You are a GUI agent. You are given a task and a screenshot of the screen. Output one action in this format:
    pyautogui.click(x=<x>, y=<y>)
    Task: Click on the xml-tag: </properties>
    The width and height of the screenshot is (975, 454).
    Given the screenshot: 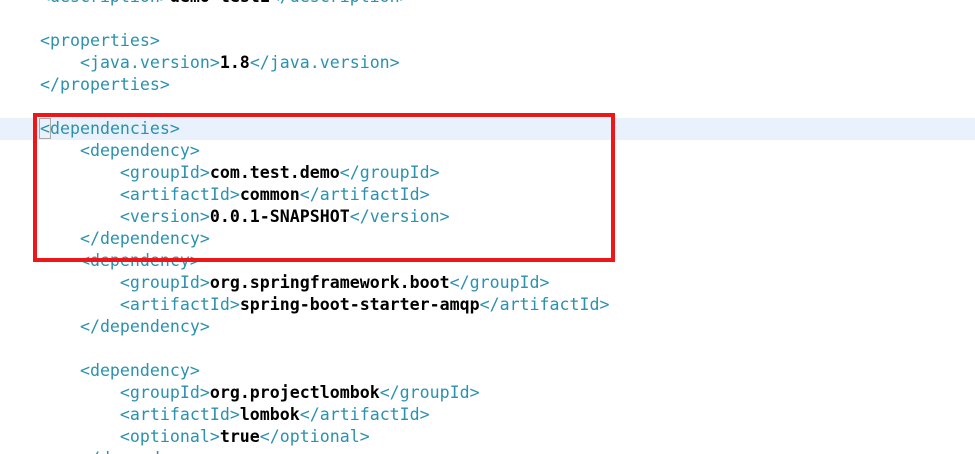 What is the action you would take?
    pyautogui.click(x=105, y=84)
    